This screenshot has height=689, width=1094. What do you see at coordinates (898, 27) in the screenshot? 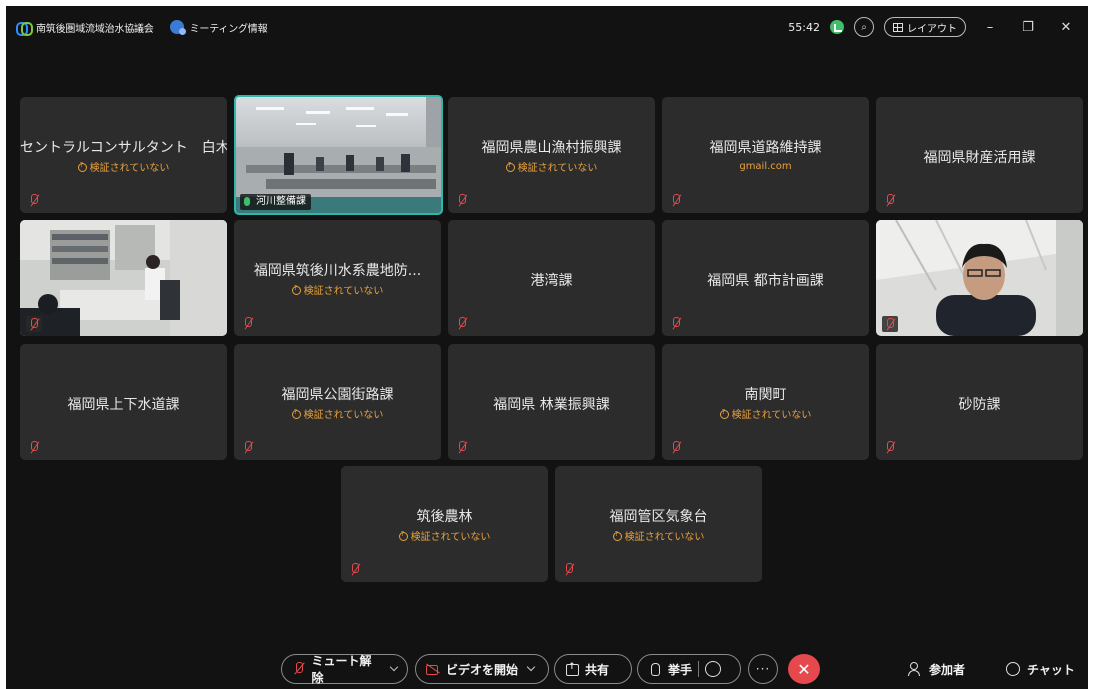
I see `grid-layout-icon` at bounding box center [898, 27].